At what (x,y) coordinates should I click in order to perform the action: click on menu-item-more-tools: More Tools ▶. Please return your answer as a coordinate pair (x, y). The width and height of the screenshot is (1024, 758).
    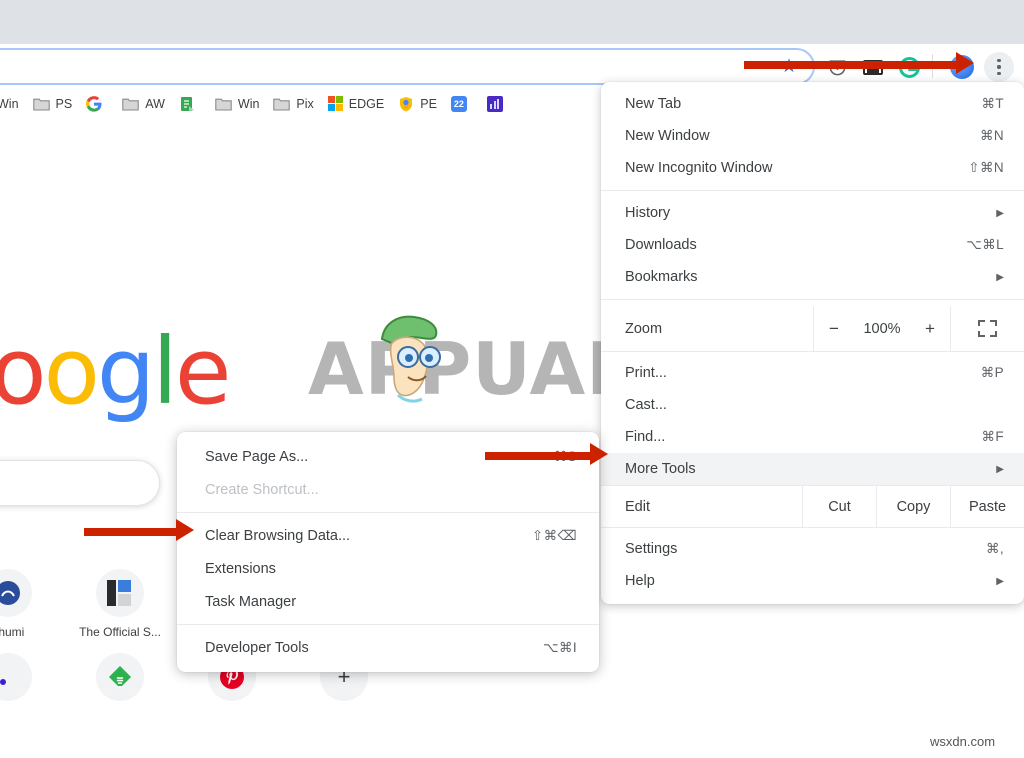
    Looking at the image, I should click on (812, 469).